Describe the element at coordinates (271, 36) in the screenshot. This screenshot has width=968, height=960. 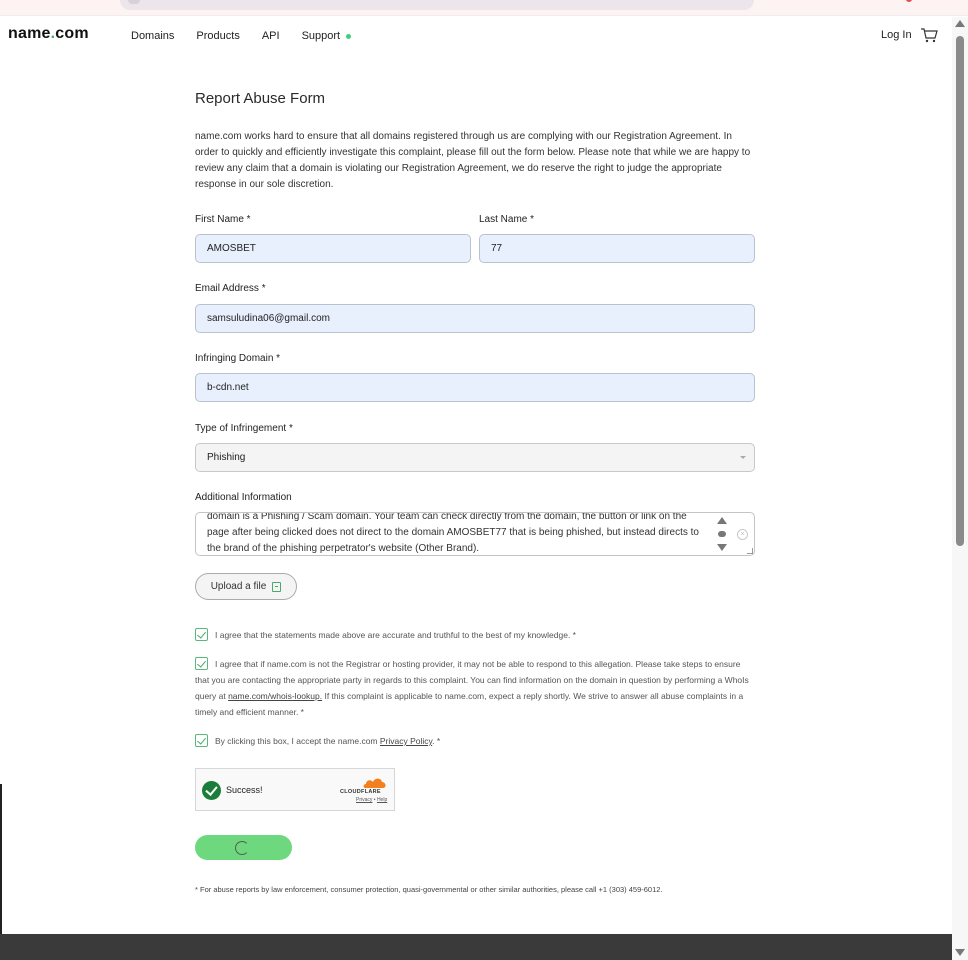
I see `nav-api: API` at that location.